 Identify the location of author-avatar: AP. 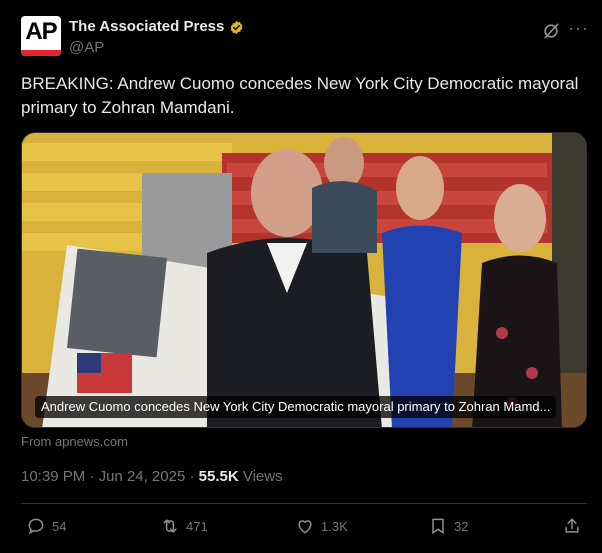
(41, 36).